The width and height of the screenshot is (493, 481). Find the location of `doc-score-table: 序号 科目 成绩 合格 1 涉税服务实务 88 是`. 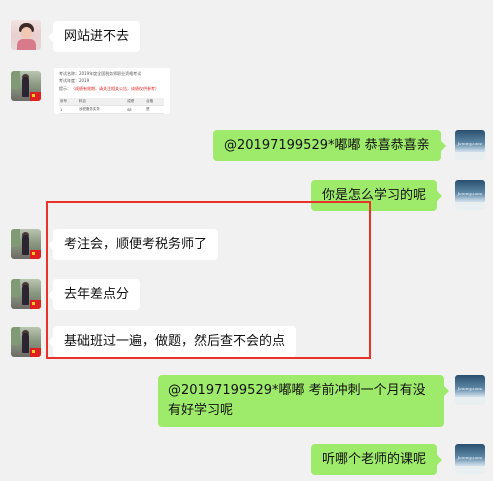

doc-score-table: 序号 科目 成绩 合格 1 涉税服务实务 88 是 is located at coordinates (111, 106).